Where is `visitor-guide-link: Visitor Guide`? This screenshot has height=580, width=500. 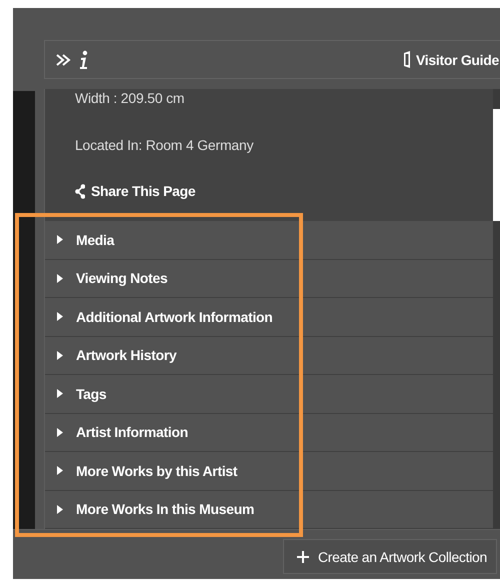 visitor-guide-link: Visitor Guide is located at coordinates (451, 59).